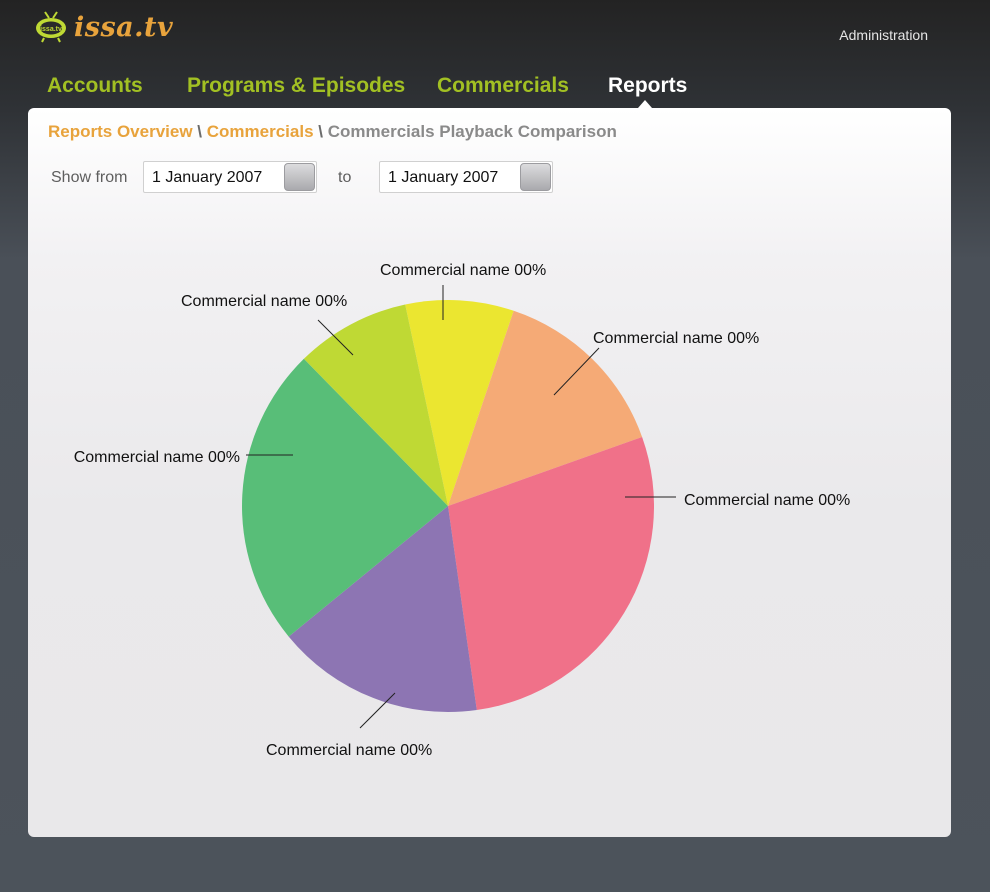 This screenshot has width=990, height=892. What do you see at coordinates (645, 104) in the screenshot?
I see `active-nav-pointer` at bounding box center [645, 104].